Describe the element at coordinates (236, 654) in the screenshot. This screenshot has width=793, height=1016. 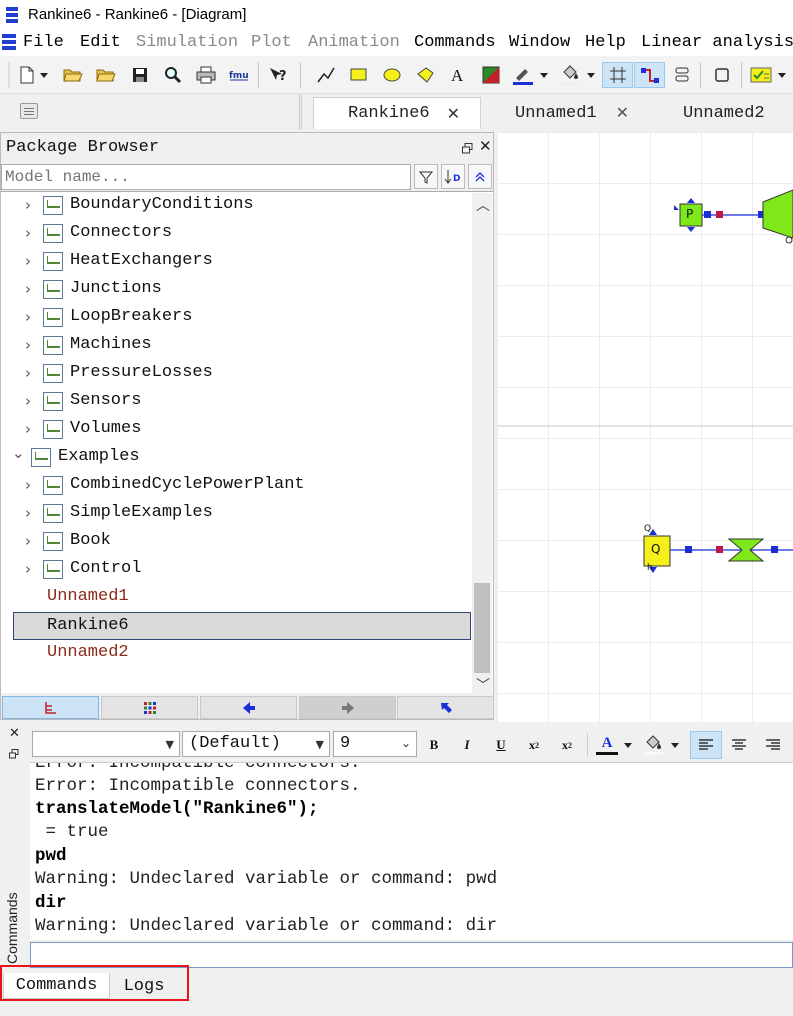
I see `tree-item-unnamed2: Unnamed2` at that location.